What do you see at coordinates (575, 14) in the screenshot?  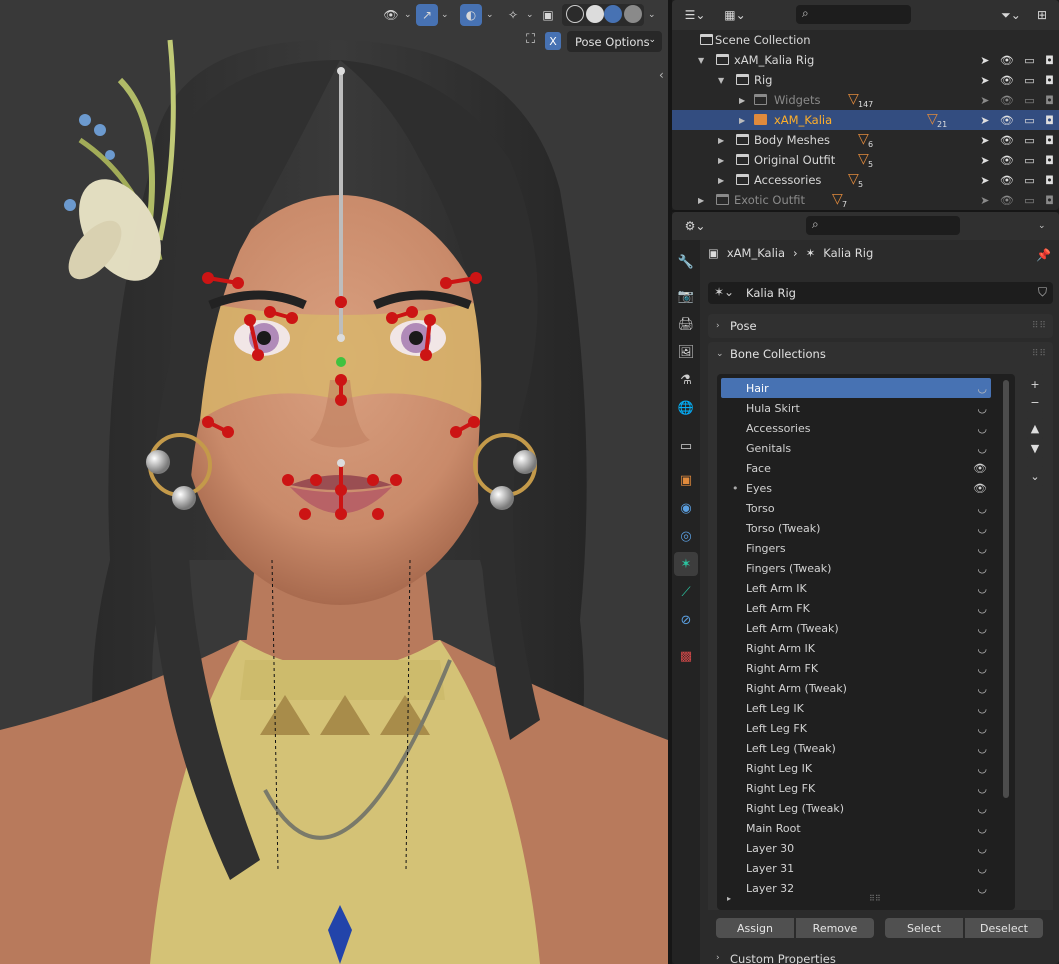 I see `wireframe-shading-icon` at bounding box center [575, 14].